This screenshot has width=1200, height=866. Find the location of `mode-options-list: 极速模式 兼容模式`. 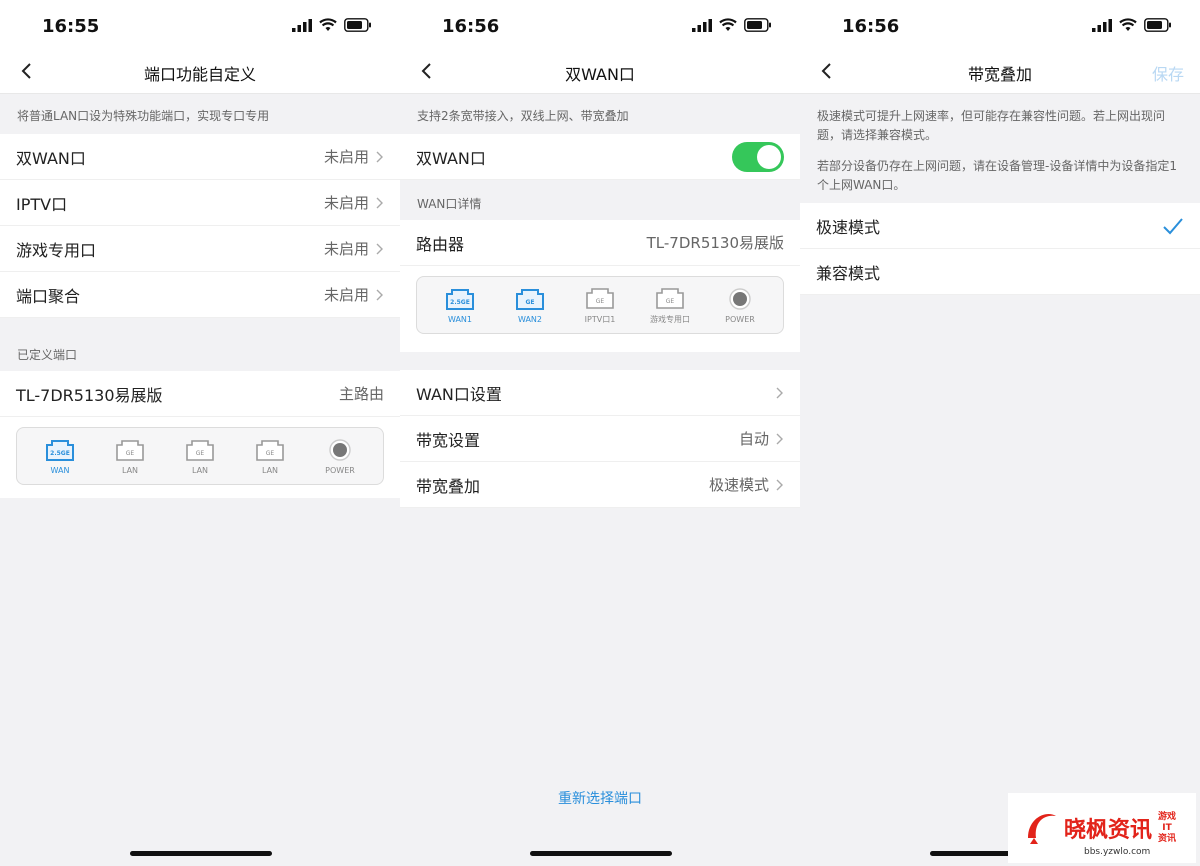

mode-options-list: 极速模式 兼容模式 is located at coordinates (1000, 249).